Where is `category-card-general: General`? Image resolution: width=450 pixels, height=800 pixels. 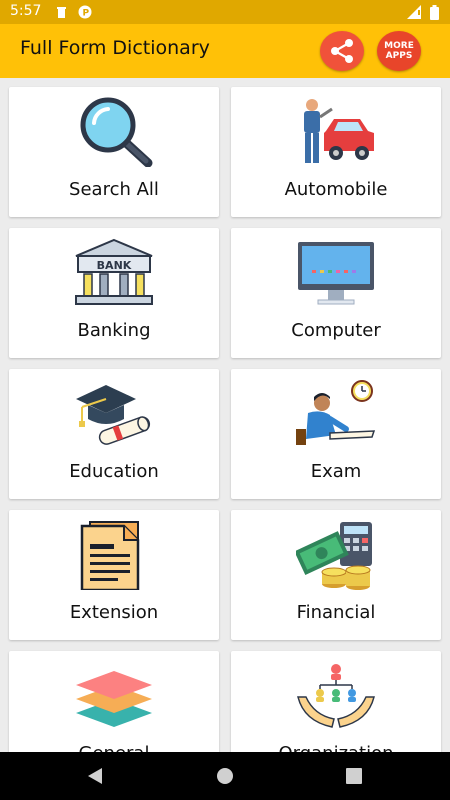 category-card-general: General is located at coordinates (114, 701).